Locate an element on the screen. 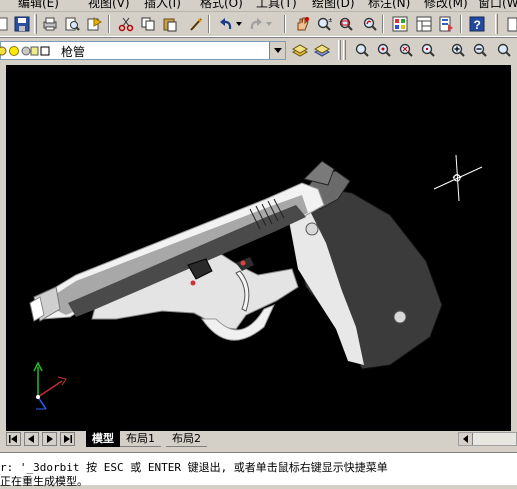  paste-icon is located at coordinates (170, 24).